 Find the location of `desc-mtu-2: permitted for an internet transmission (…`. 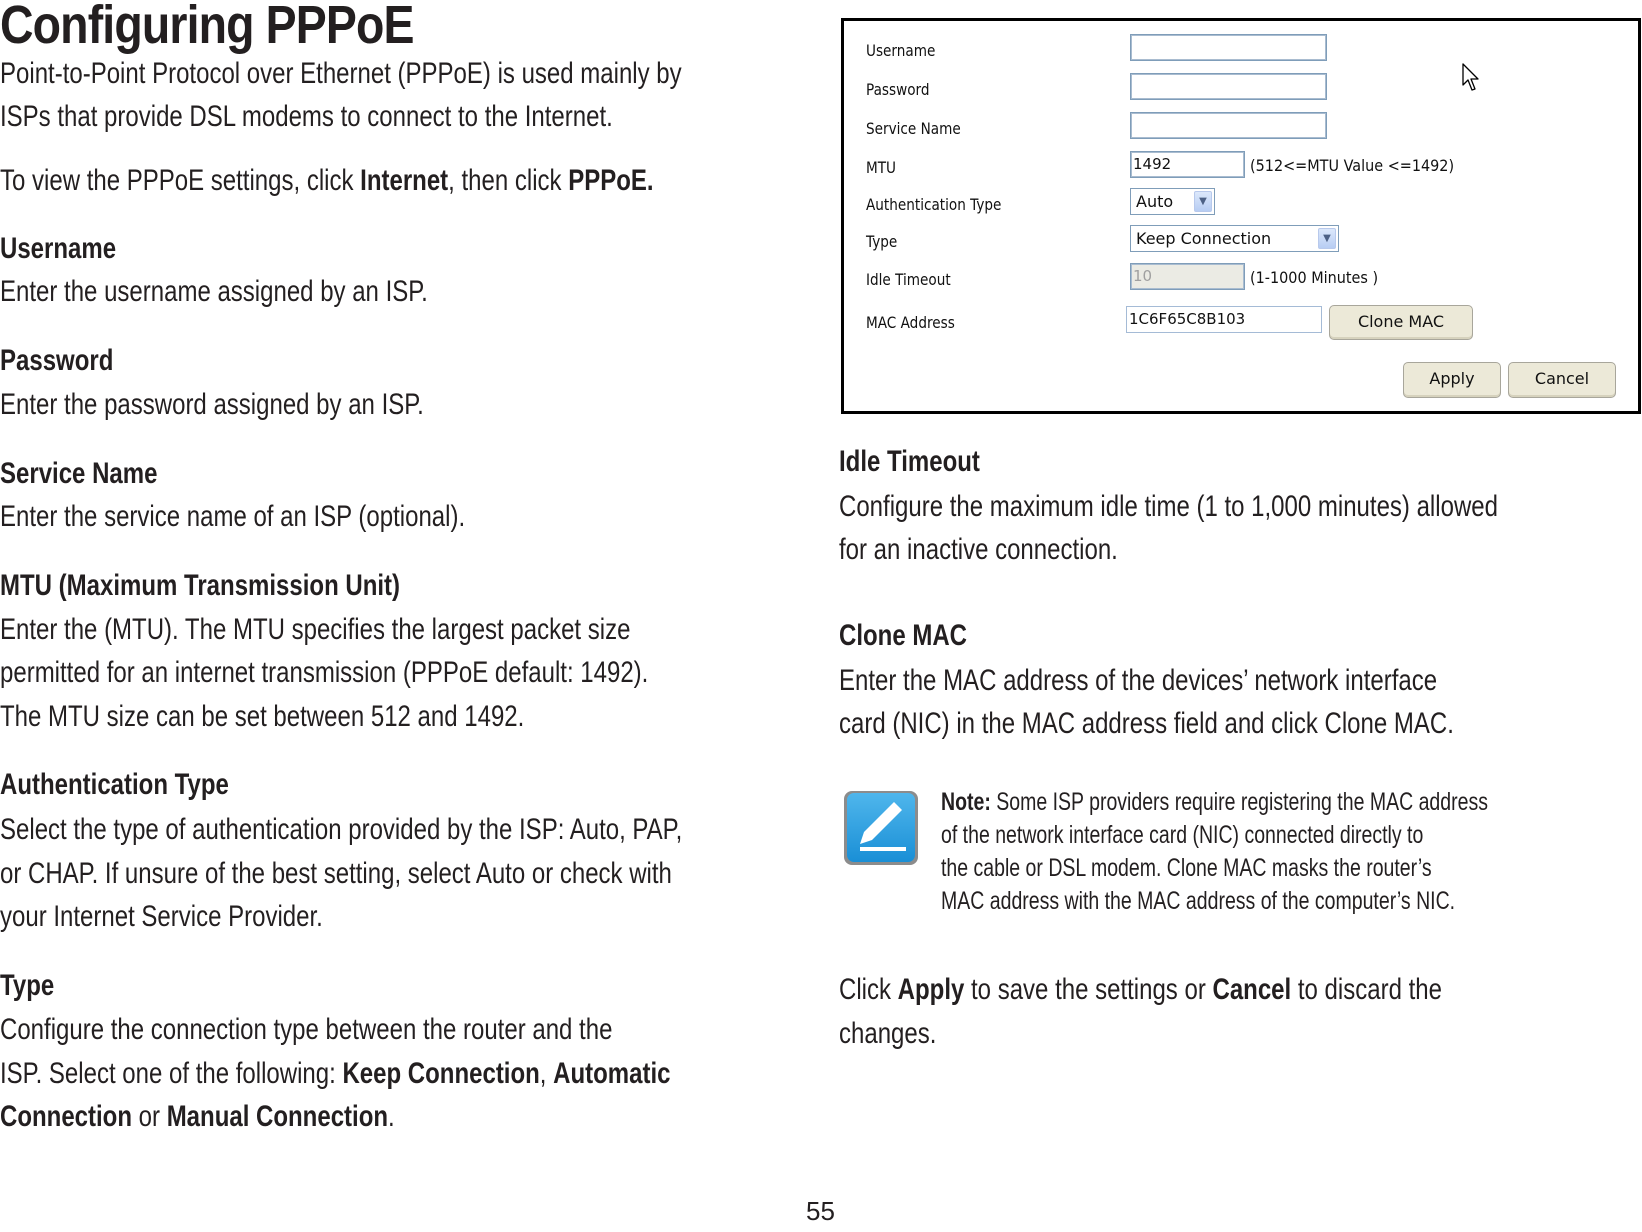

desc-mtu-2: permitted for an internet transmission (… is located at coordinates (324, 672).